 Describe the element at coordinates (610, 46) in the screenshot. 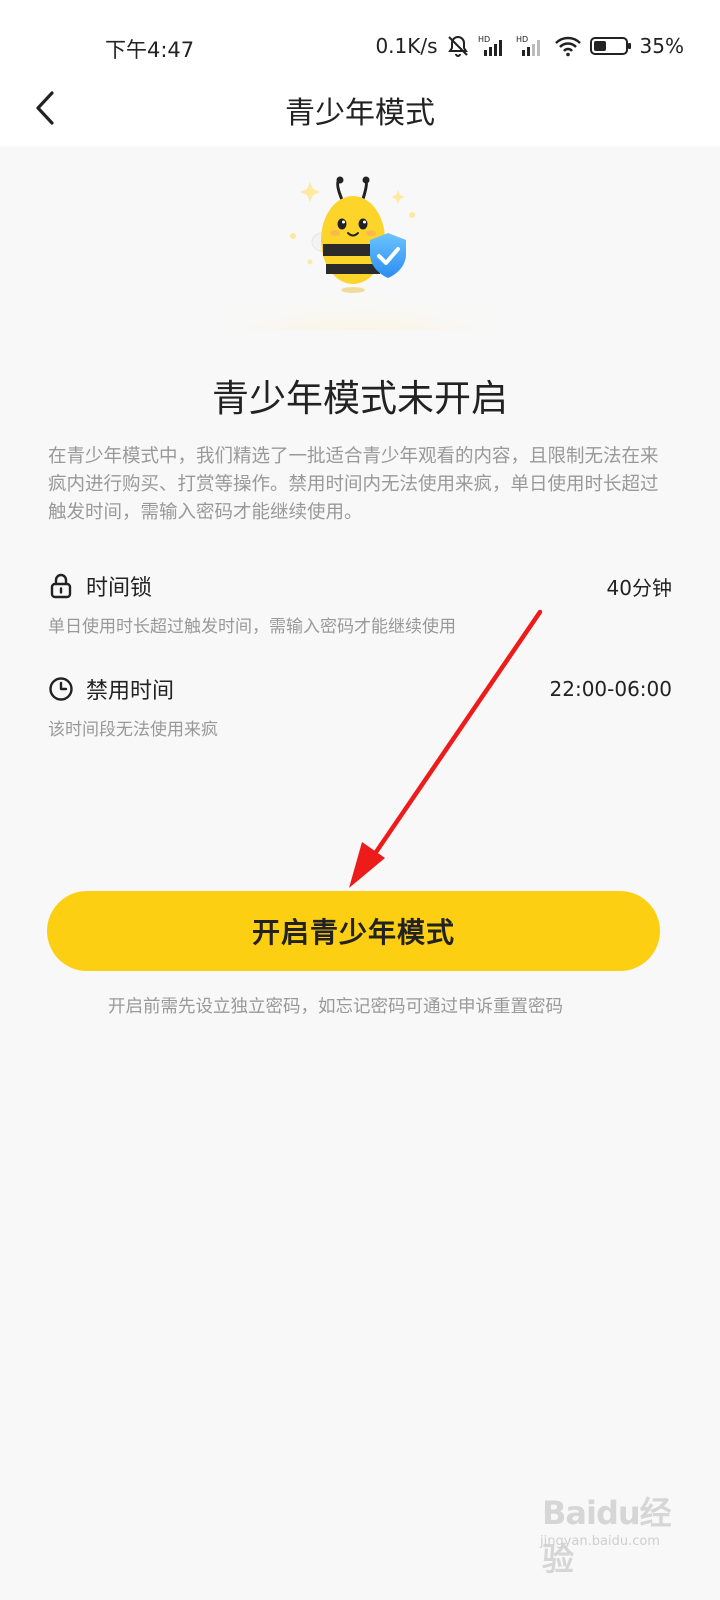

I see `battery-icon` at that location.